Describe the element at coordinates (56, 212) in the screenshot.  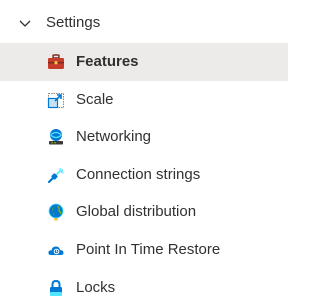
I see `globe-icon` at that location.